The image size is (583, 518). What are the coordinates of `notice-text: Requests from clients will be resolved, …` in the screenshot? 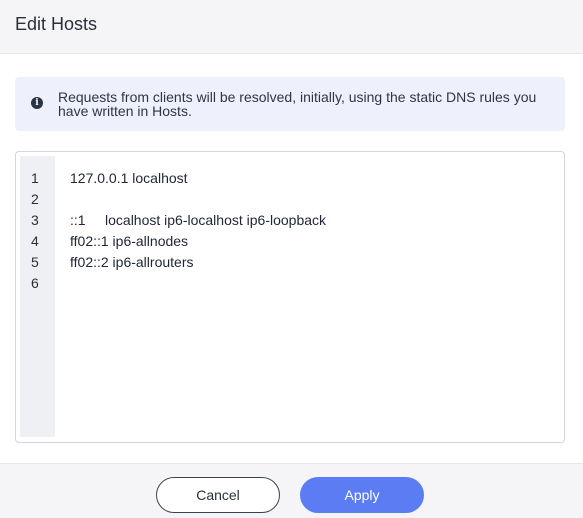 It's located at (297, 104).